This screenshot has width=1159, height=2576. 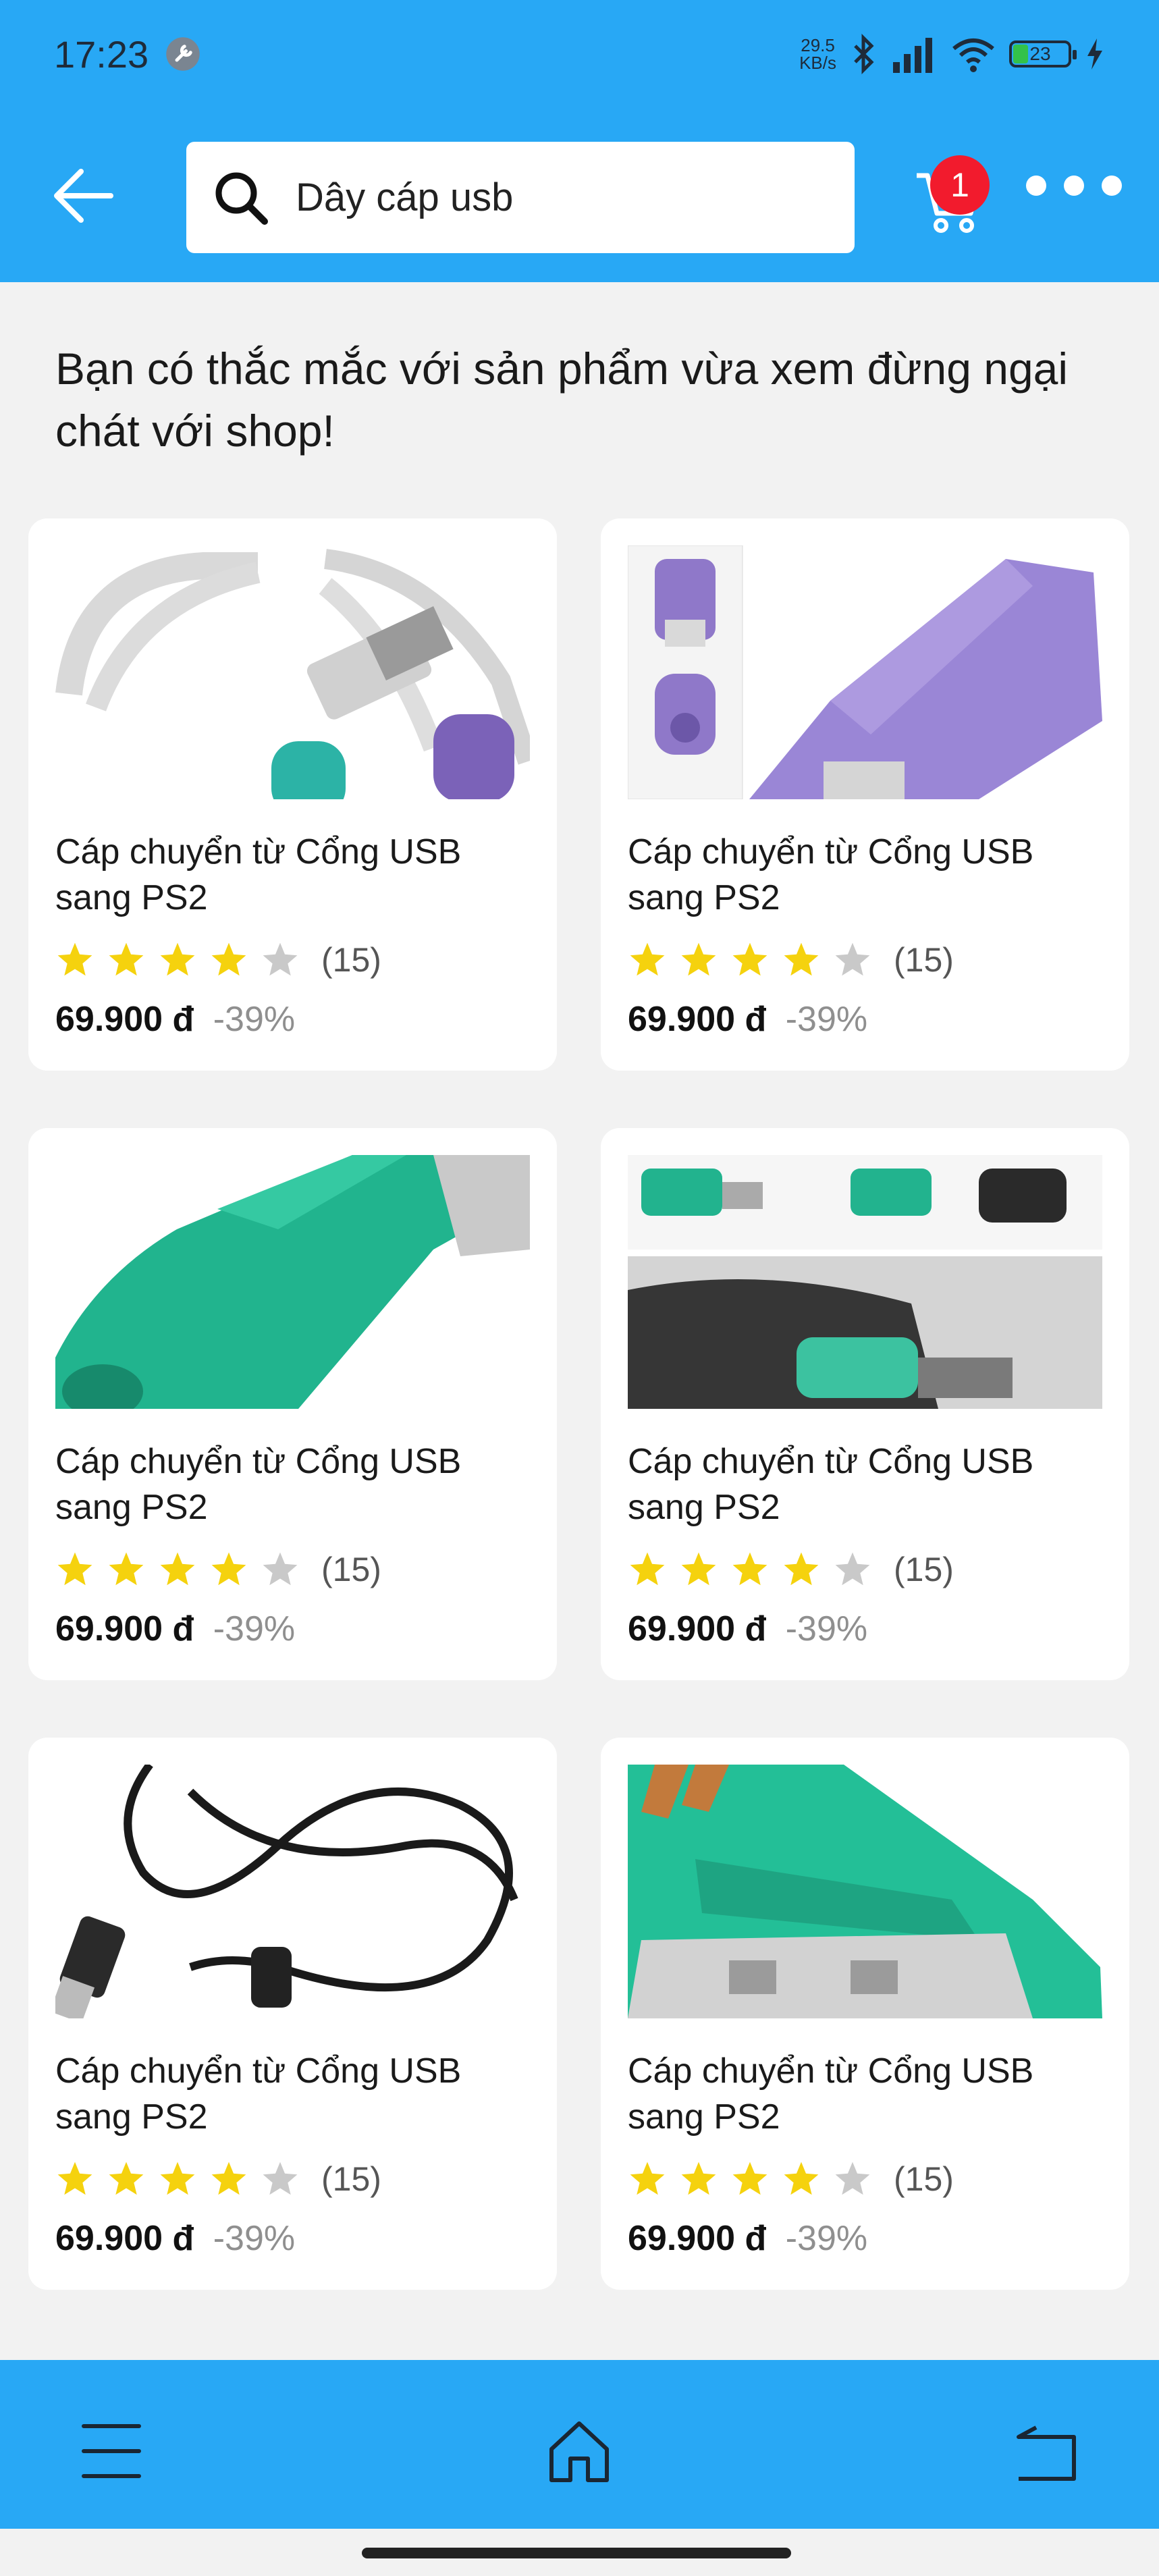 I want to click on battery-indicator: 23, so click(x=1043, y=54).